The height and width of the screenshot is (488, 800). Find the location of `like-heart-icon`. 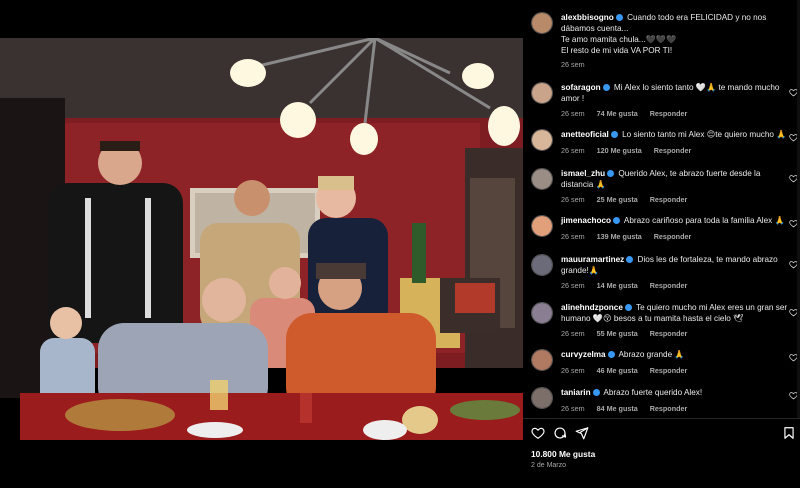

like-heart-icon is located at coordinates (538, 433).